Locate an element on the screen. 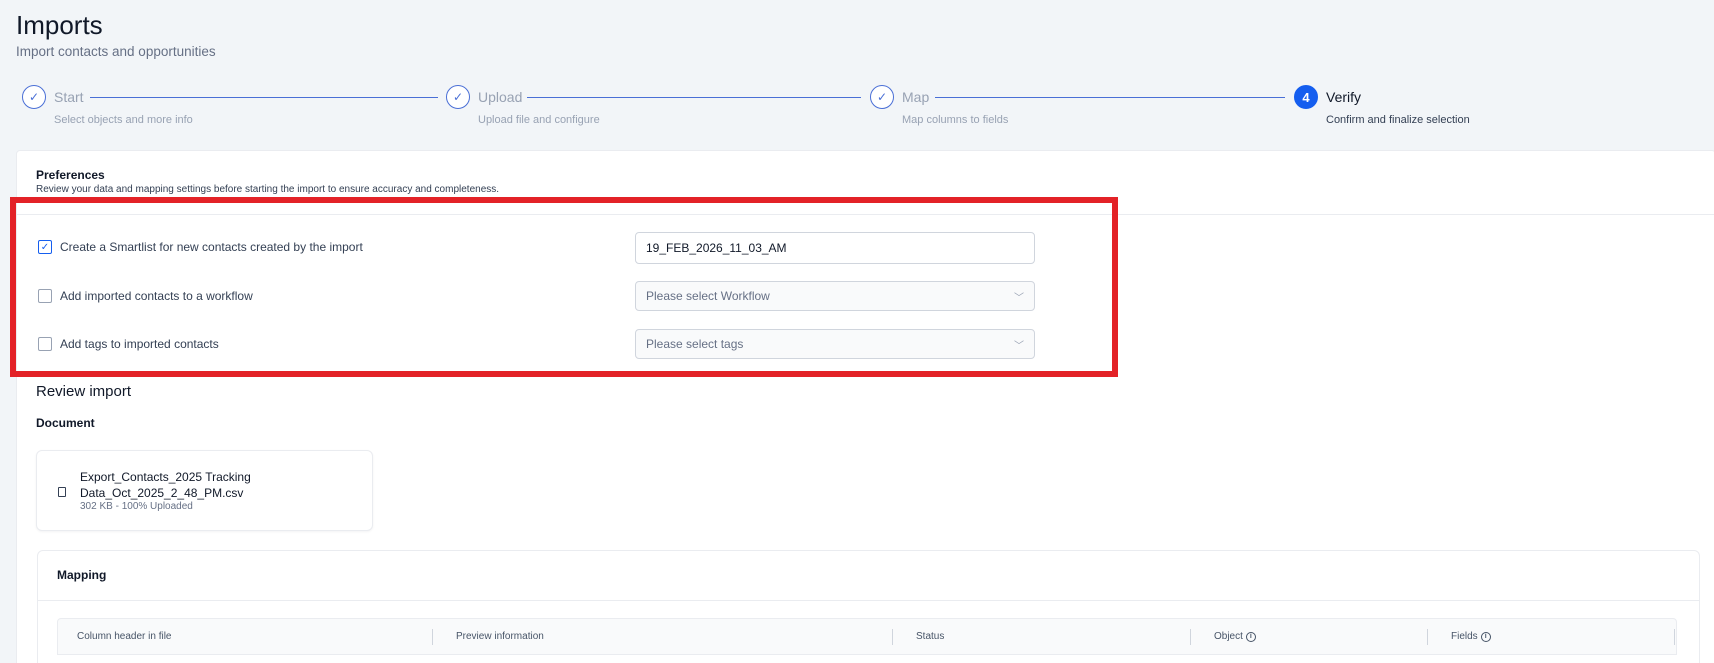  step-label: Map is located at coordinates (916, 97).